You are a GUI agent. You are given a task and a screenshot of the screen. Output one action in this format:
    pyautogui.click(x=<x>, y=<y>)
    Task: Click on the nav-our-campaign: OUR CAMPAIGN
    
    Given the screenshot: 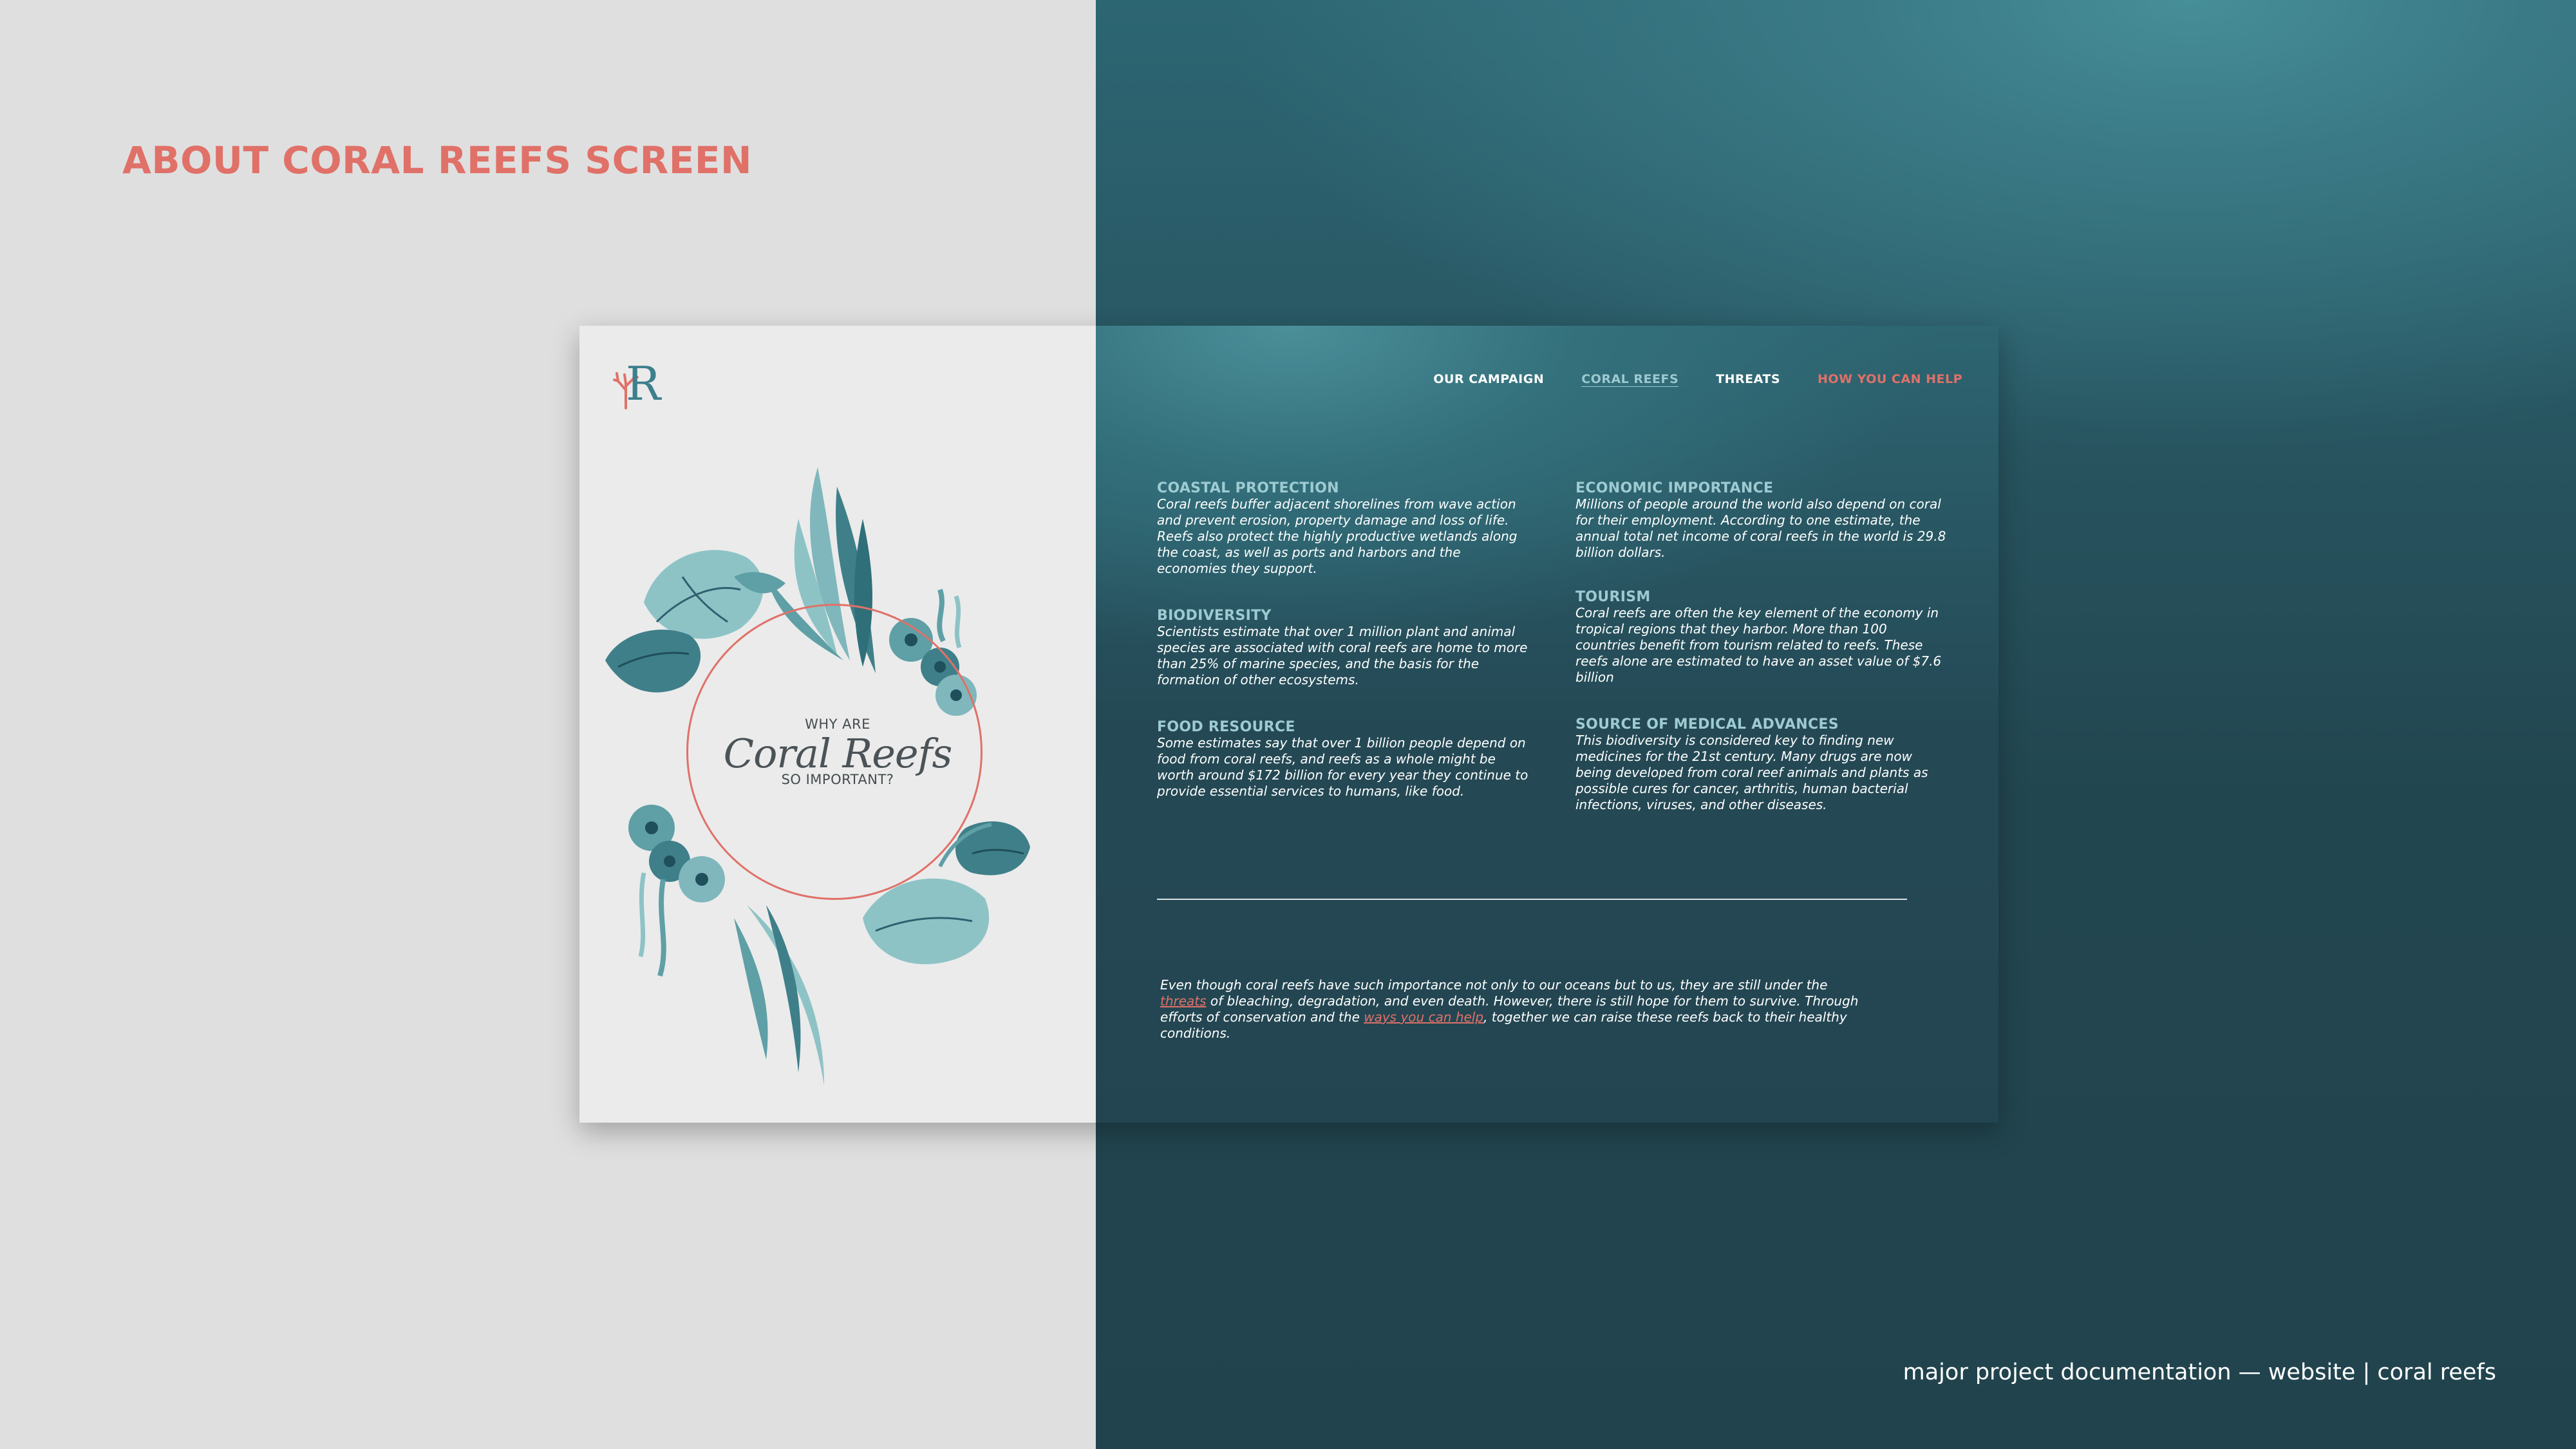 What is the action you would take?
    pyautogui.click(x=1488, y=379)
    